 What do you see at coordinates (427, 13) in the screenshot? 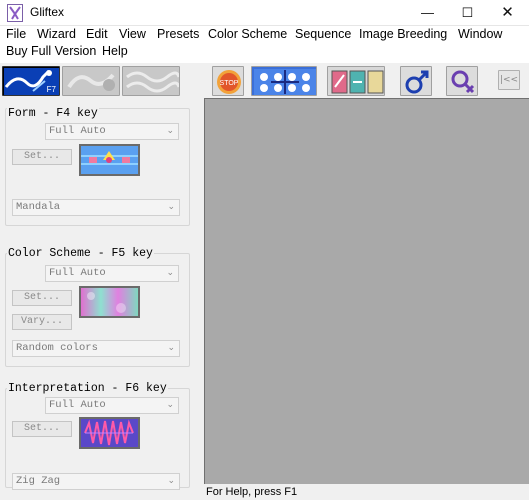
I see `minimize-button: —` at bounding box center [427, 13].